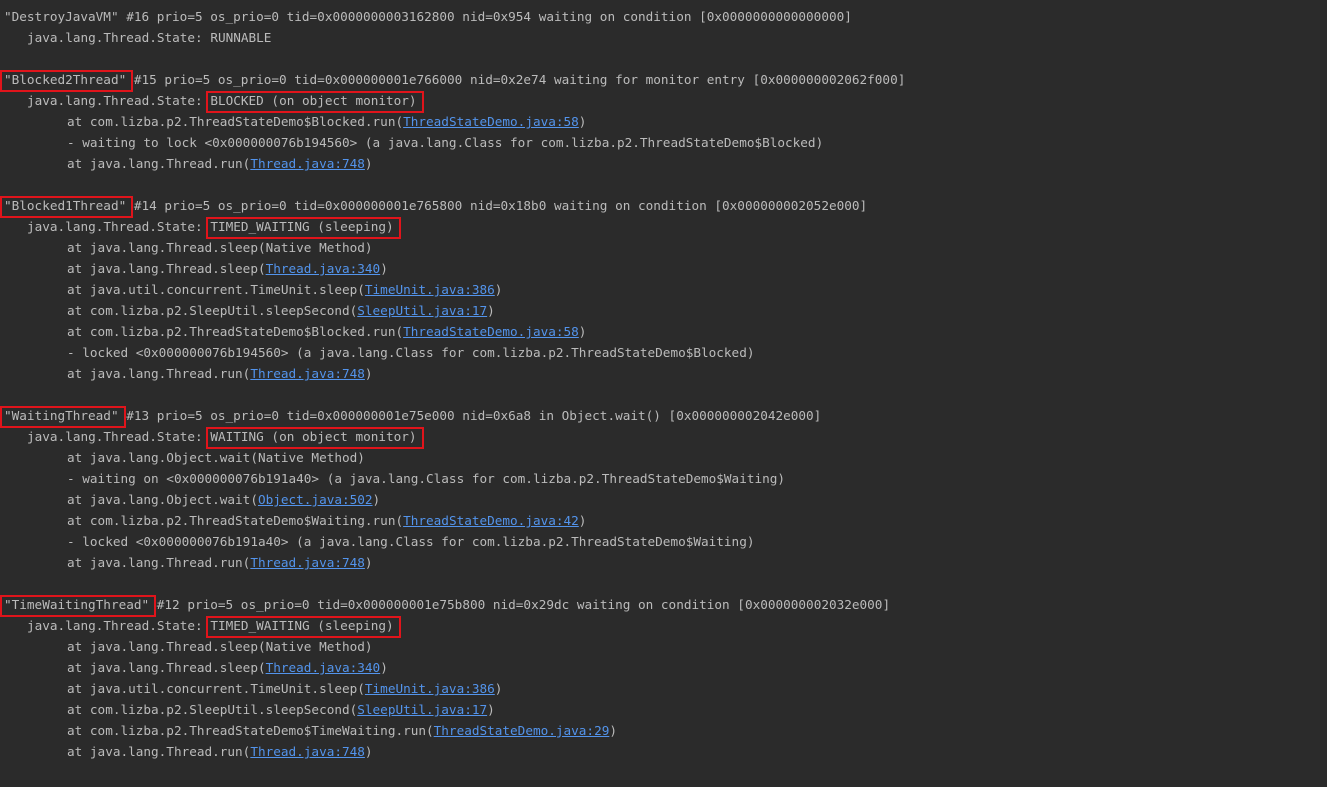 This screenshot has height=787, width=1327. Describe the element at coordinates (313, 436) in the screenshot. I see `thread-state-value: WAITING (on object monitor)` at that location.